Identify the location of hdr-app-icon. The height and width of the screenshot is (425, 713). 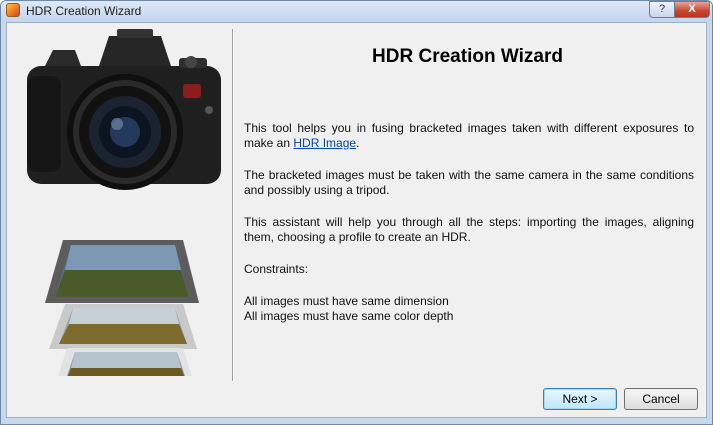
(13, 10).